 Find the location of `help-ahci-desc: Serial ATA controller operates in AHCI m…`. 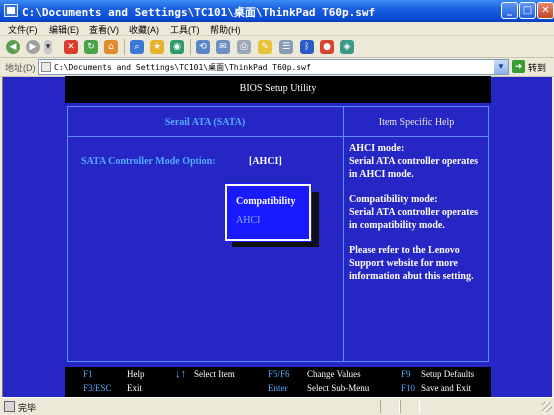

help-ahci-desc: Serial ATA controller operates in AHCI m… is located at coordinates (413, 168).